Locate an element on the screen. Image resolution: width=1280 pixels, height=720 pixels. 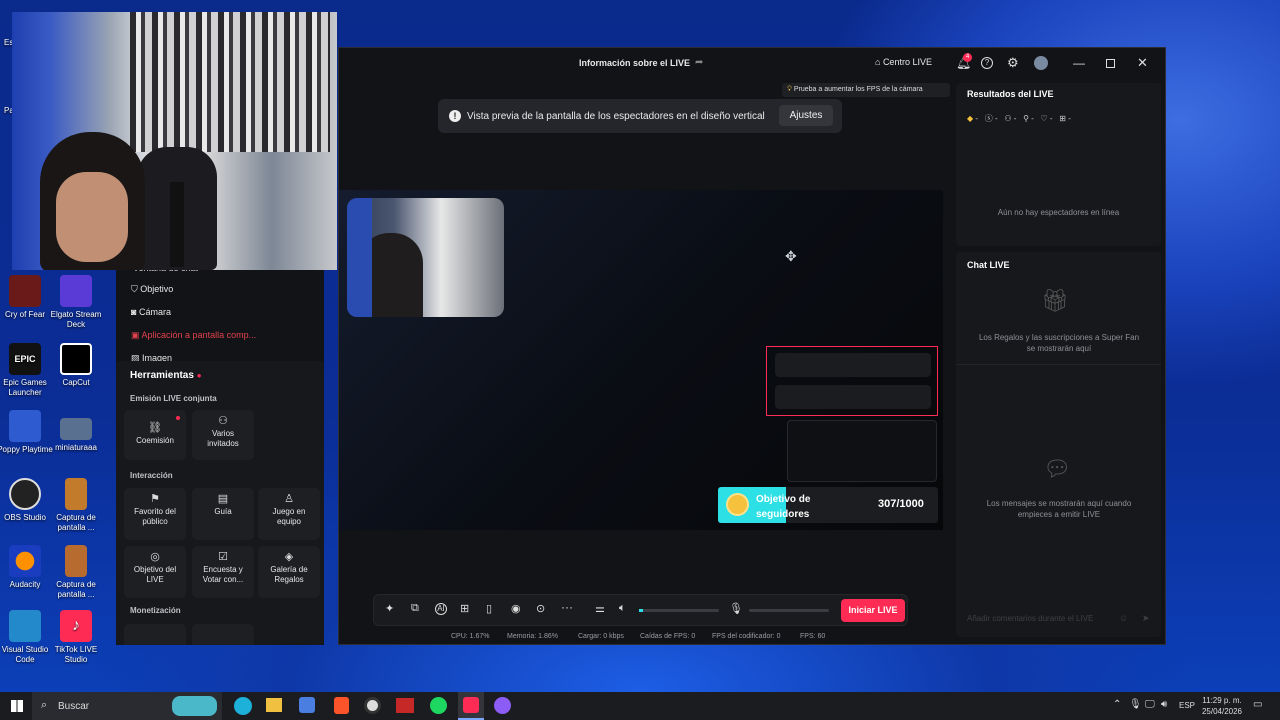
ajustes-button: Ajustes is located at coordinates (806, 115).